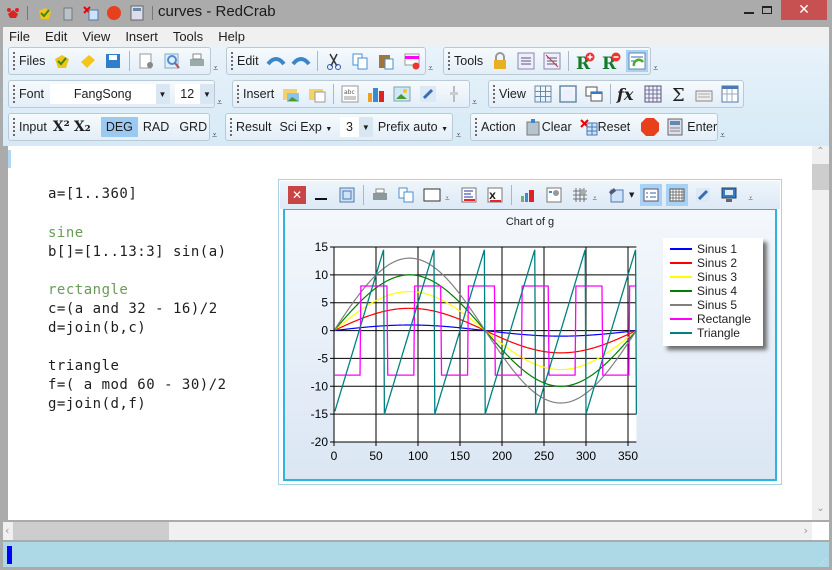 The width and height of the screenshot is (832, 570). Describe the element at coordinates (729, 195) in the screenshot. I see `screen-icon` at that location.